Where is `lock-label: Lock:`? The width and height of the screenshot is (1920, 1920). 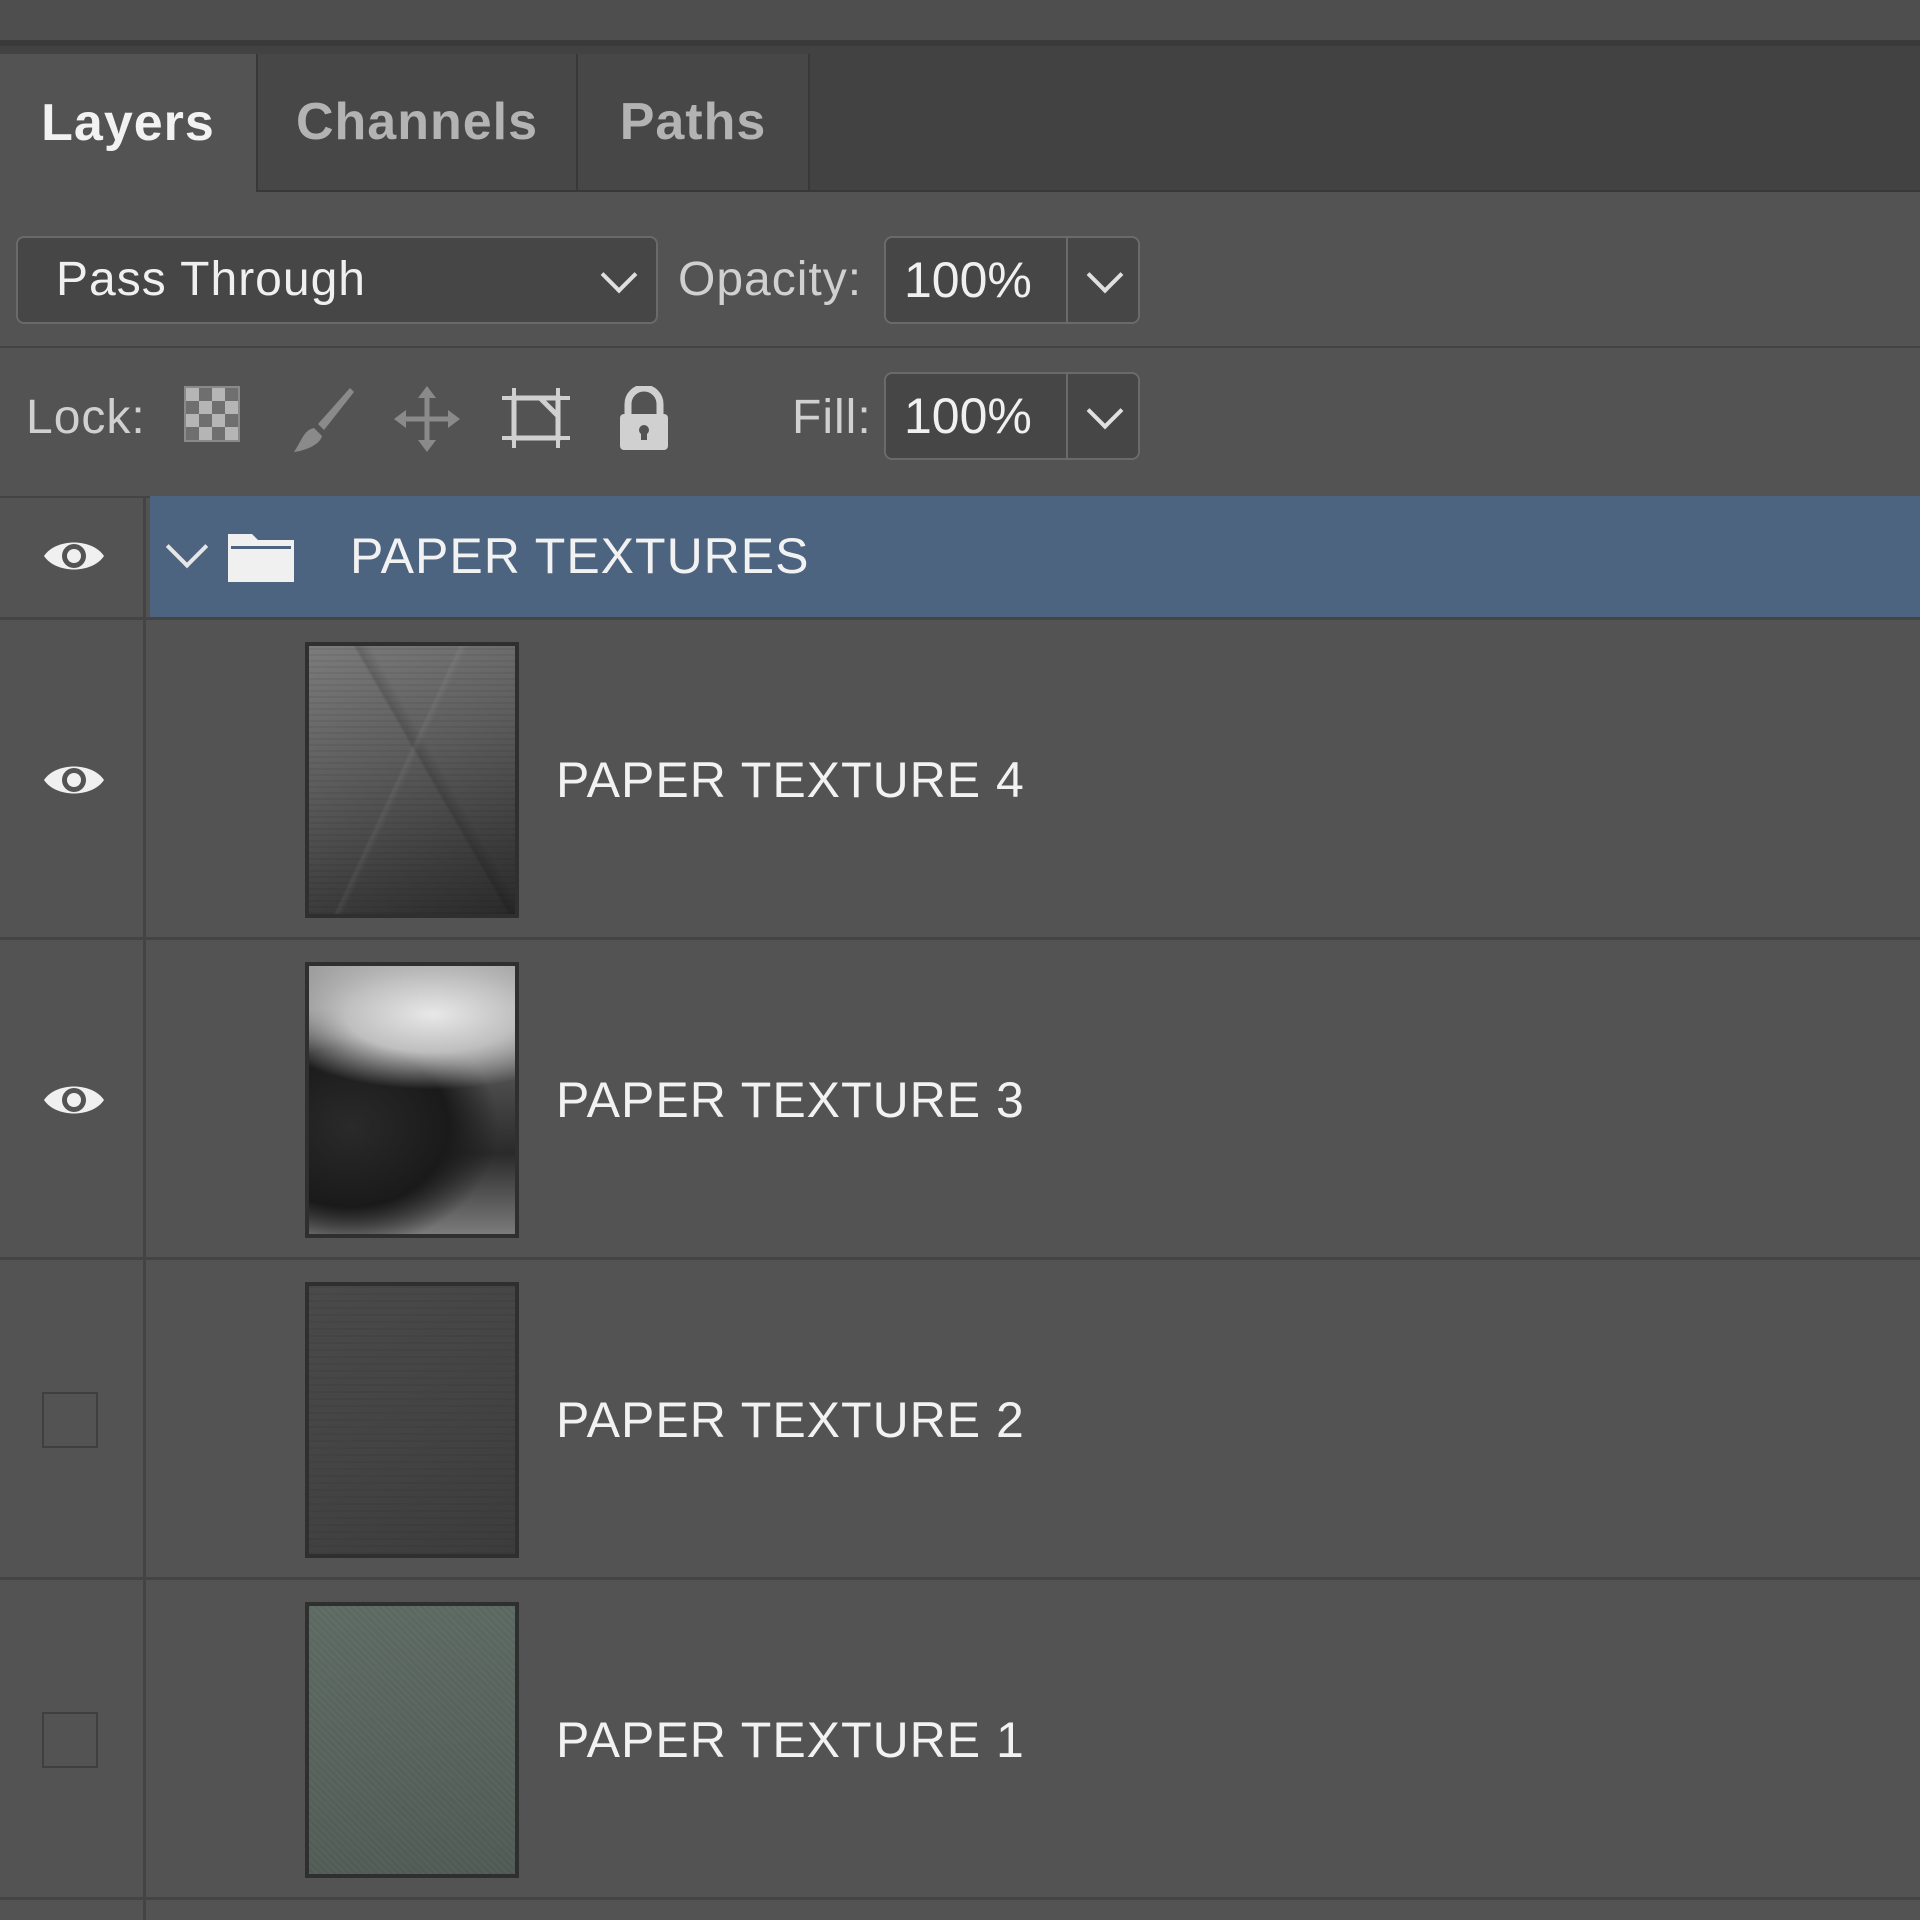 lock-label: Lock: is located at coordinates (86, 417).